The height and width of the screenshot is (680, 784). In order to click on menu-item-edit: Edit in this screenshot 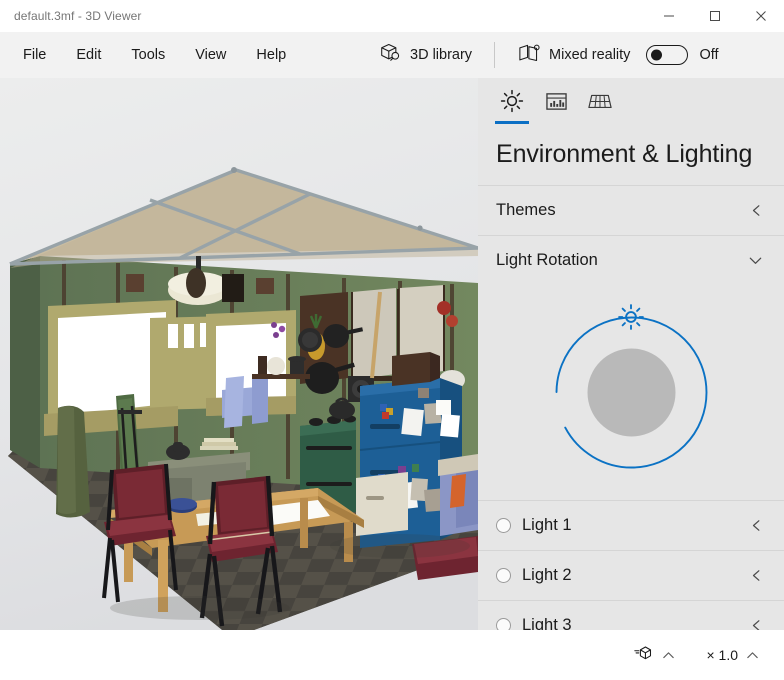, I will do `click(88, 55)`.